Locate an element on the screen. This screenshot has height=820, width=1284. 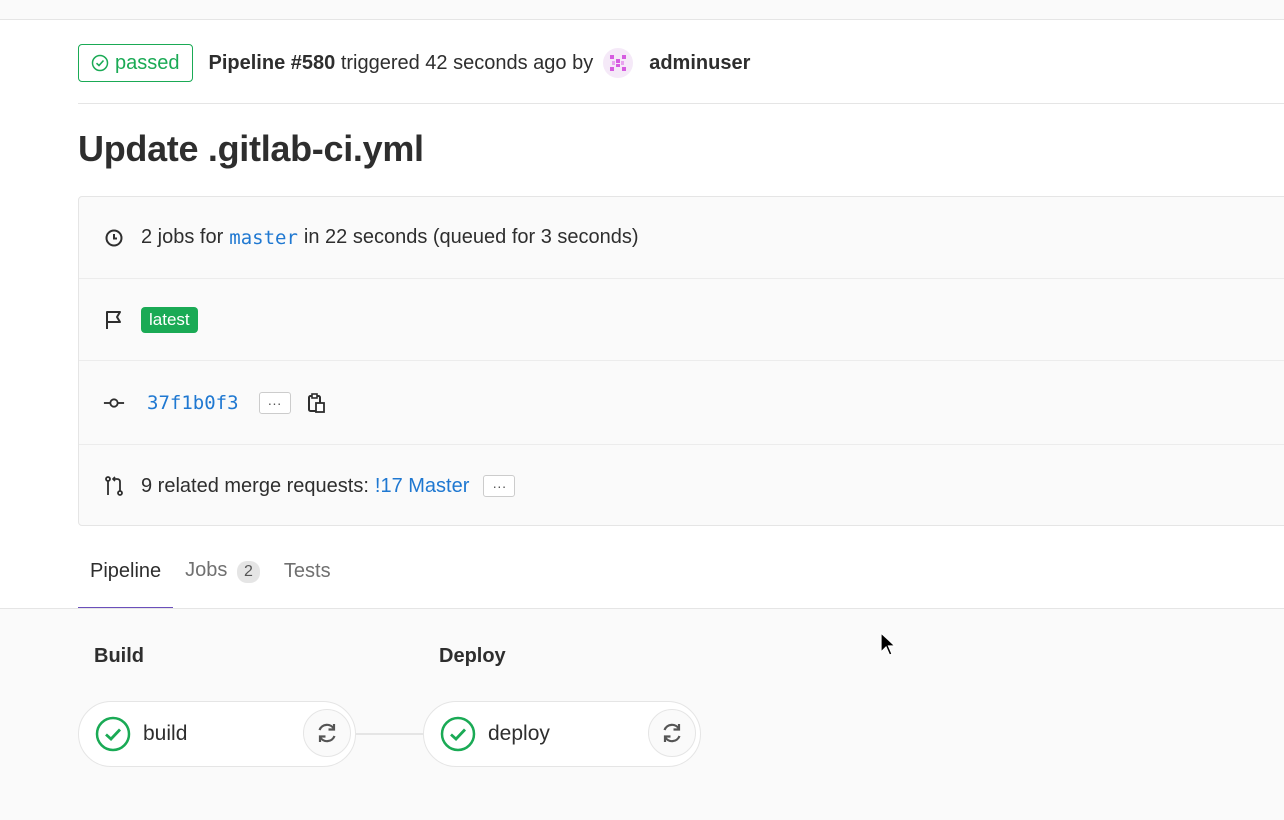
avatar-identicon-icon is located at coordinates (618, 63).